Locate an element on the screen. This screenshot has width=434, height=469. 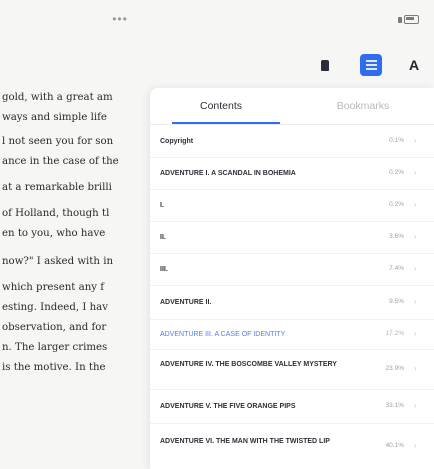
book-text-line: observation, and for is located at coordinates (54, 327).